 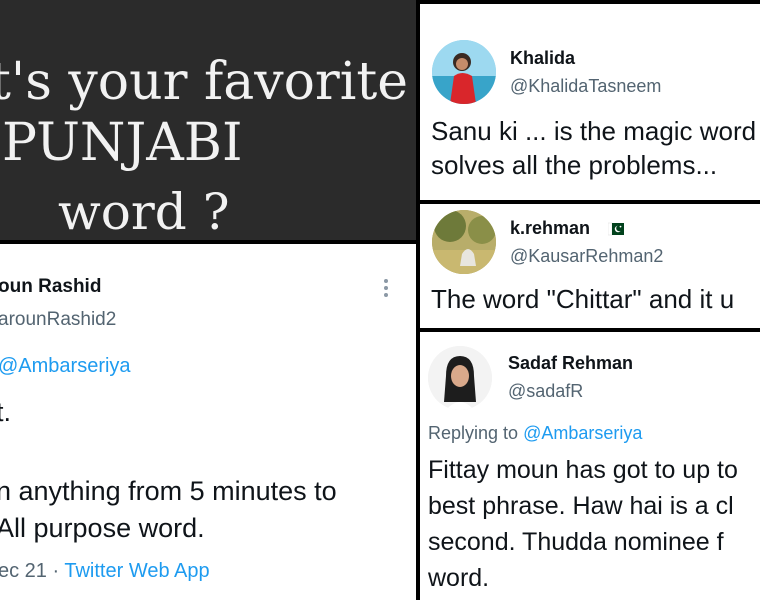 I want to click on tweet-author-handle: arounRashid2, so click(x=58, y=320).